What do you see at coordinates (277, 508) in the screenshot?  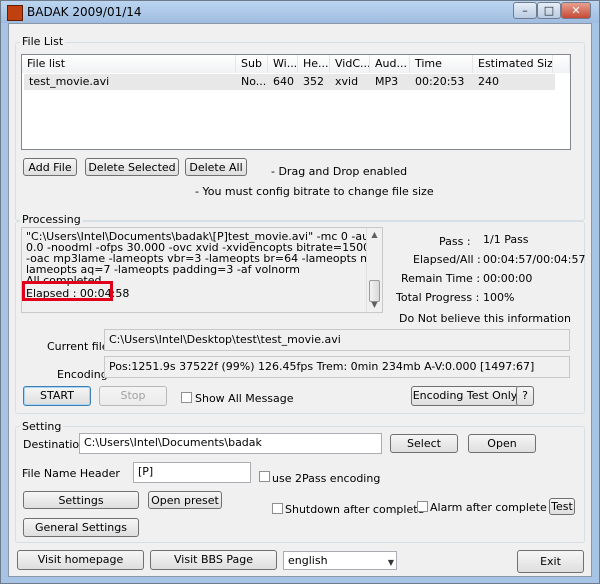 I see `shutdown-after-complete-checkbox` at bounding box center [277, 508].